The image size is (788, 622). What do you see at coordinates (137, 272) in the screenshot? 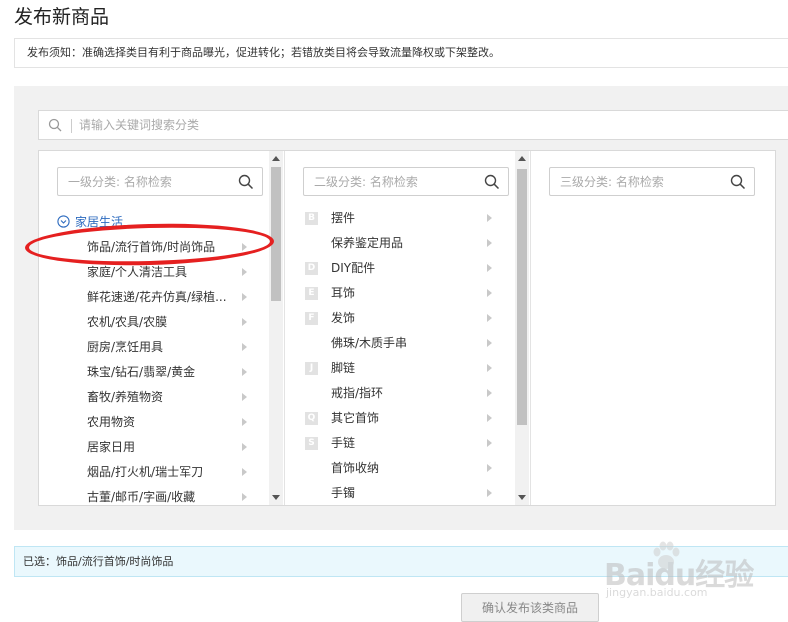
I see `item-label: 家庭/个人清洁工具` at bounding box center [137, 272].